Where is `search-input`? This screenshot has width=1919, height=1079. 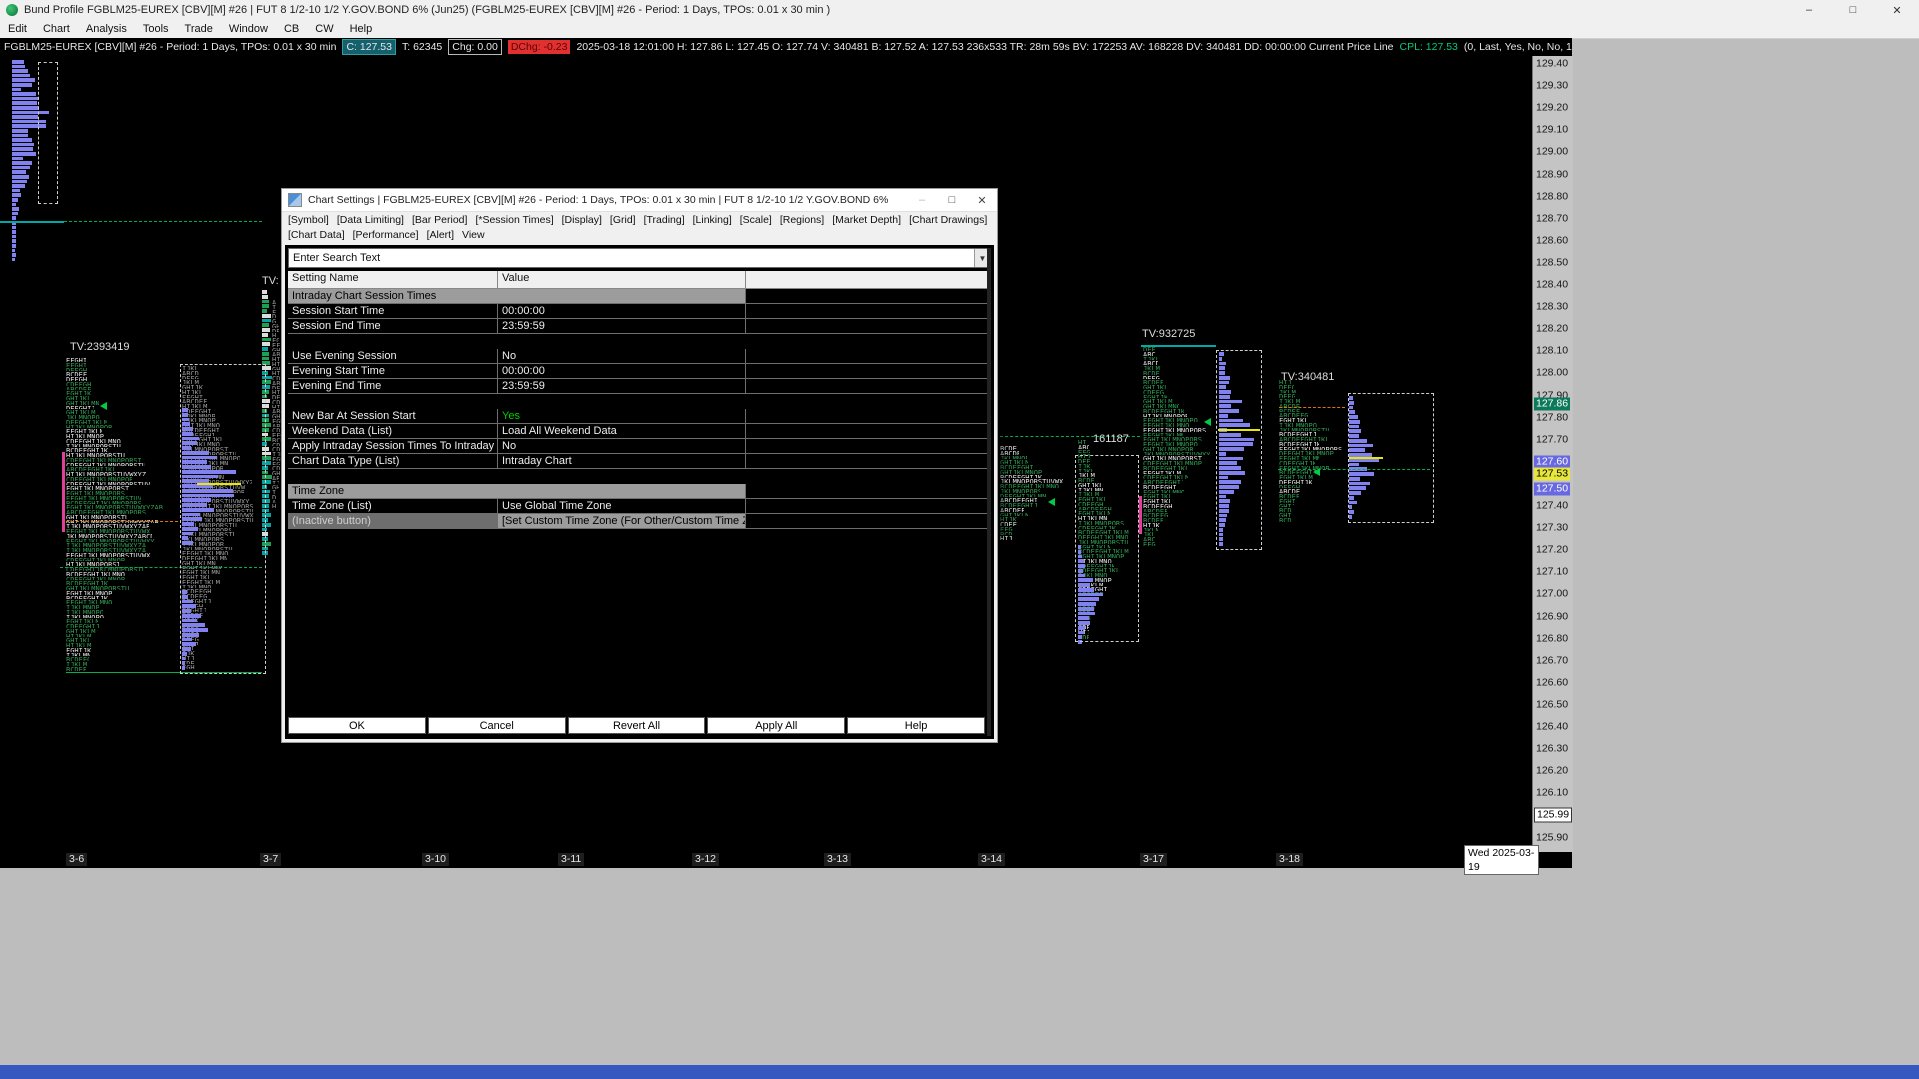 search-input is located at coordinates (631, 258).